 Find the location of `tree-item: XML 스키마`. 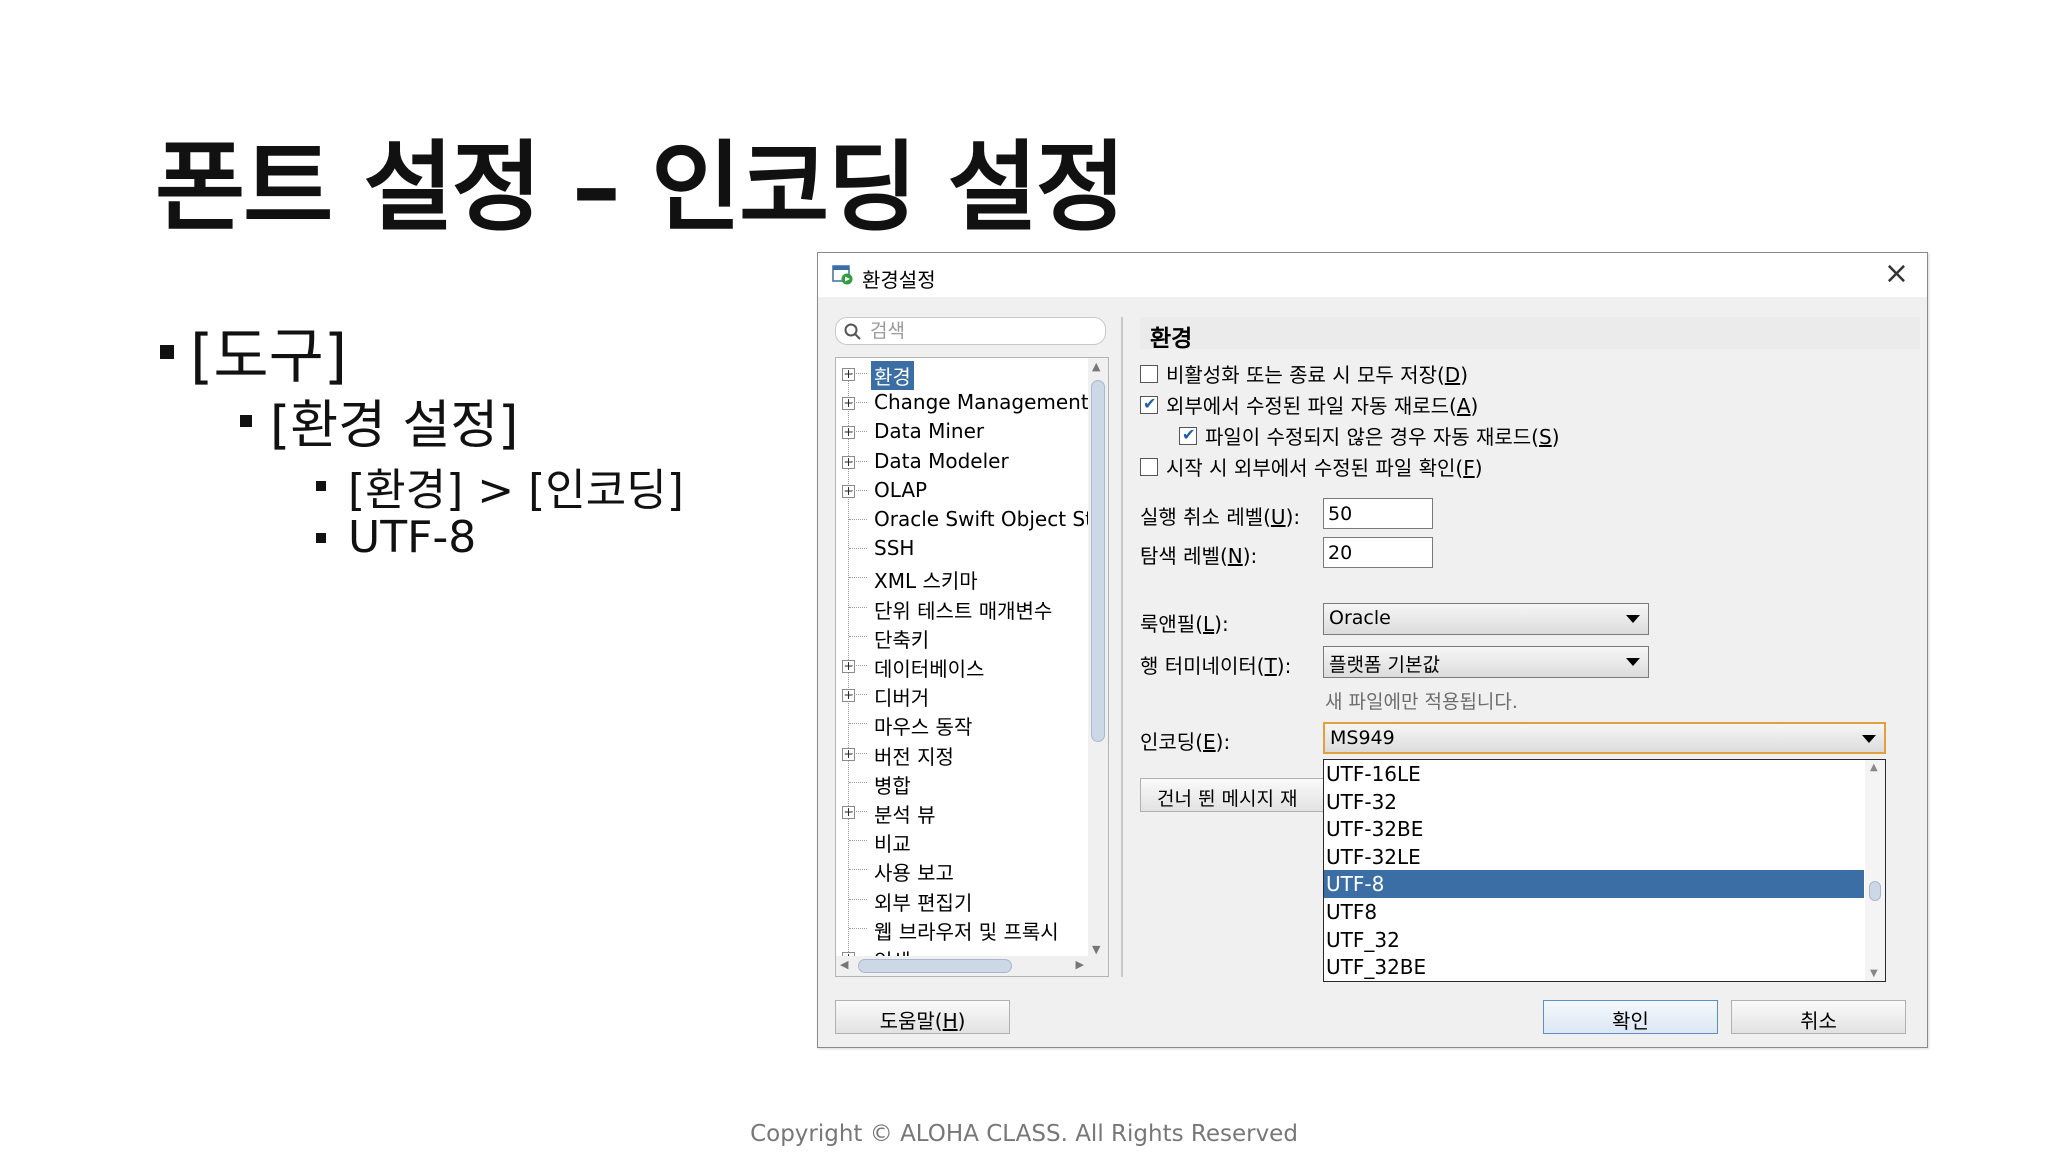

tree-item: XML 스키마 is located at coordinates (962, 577).